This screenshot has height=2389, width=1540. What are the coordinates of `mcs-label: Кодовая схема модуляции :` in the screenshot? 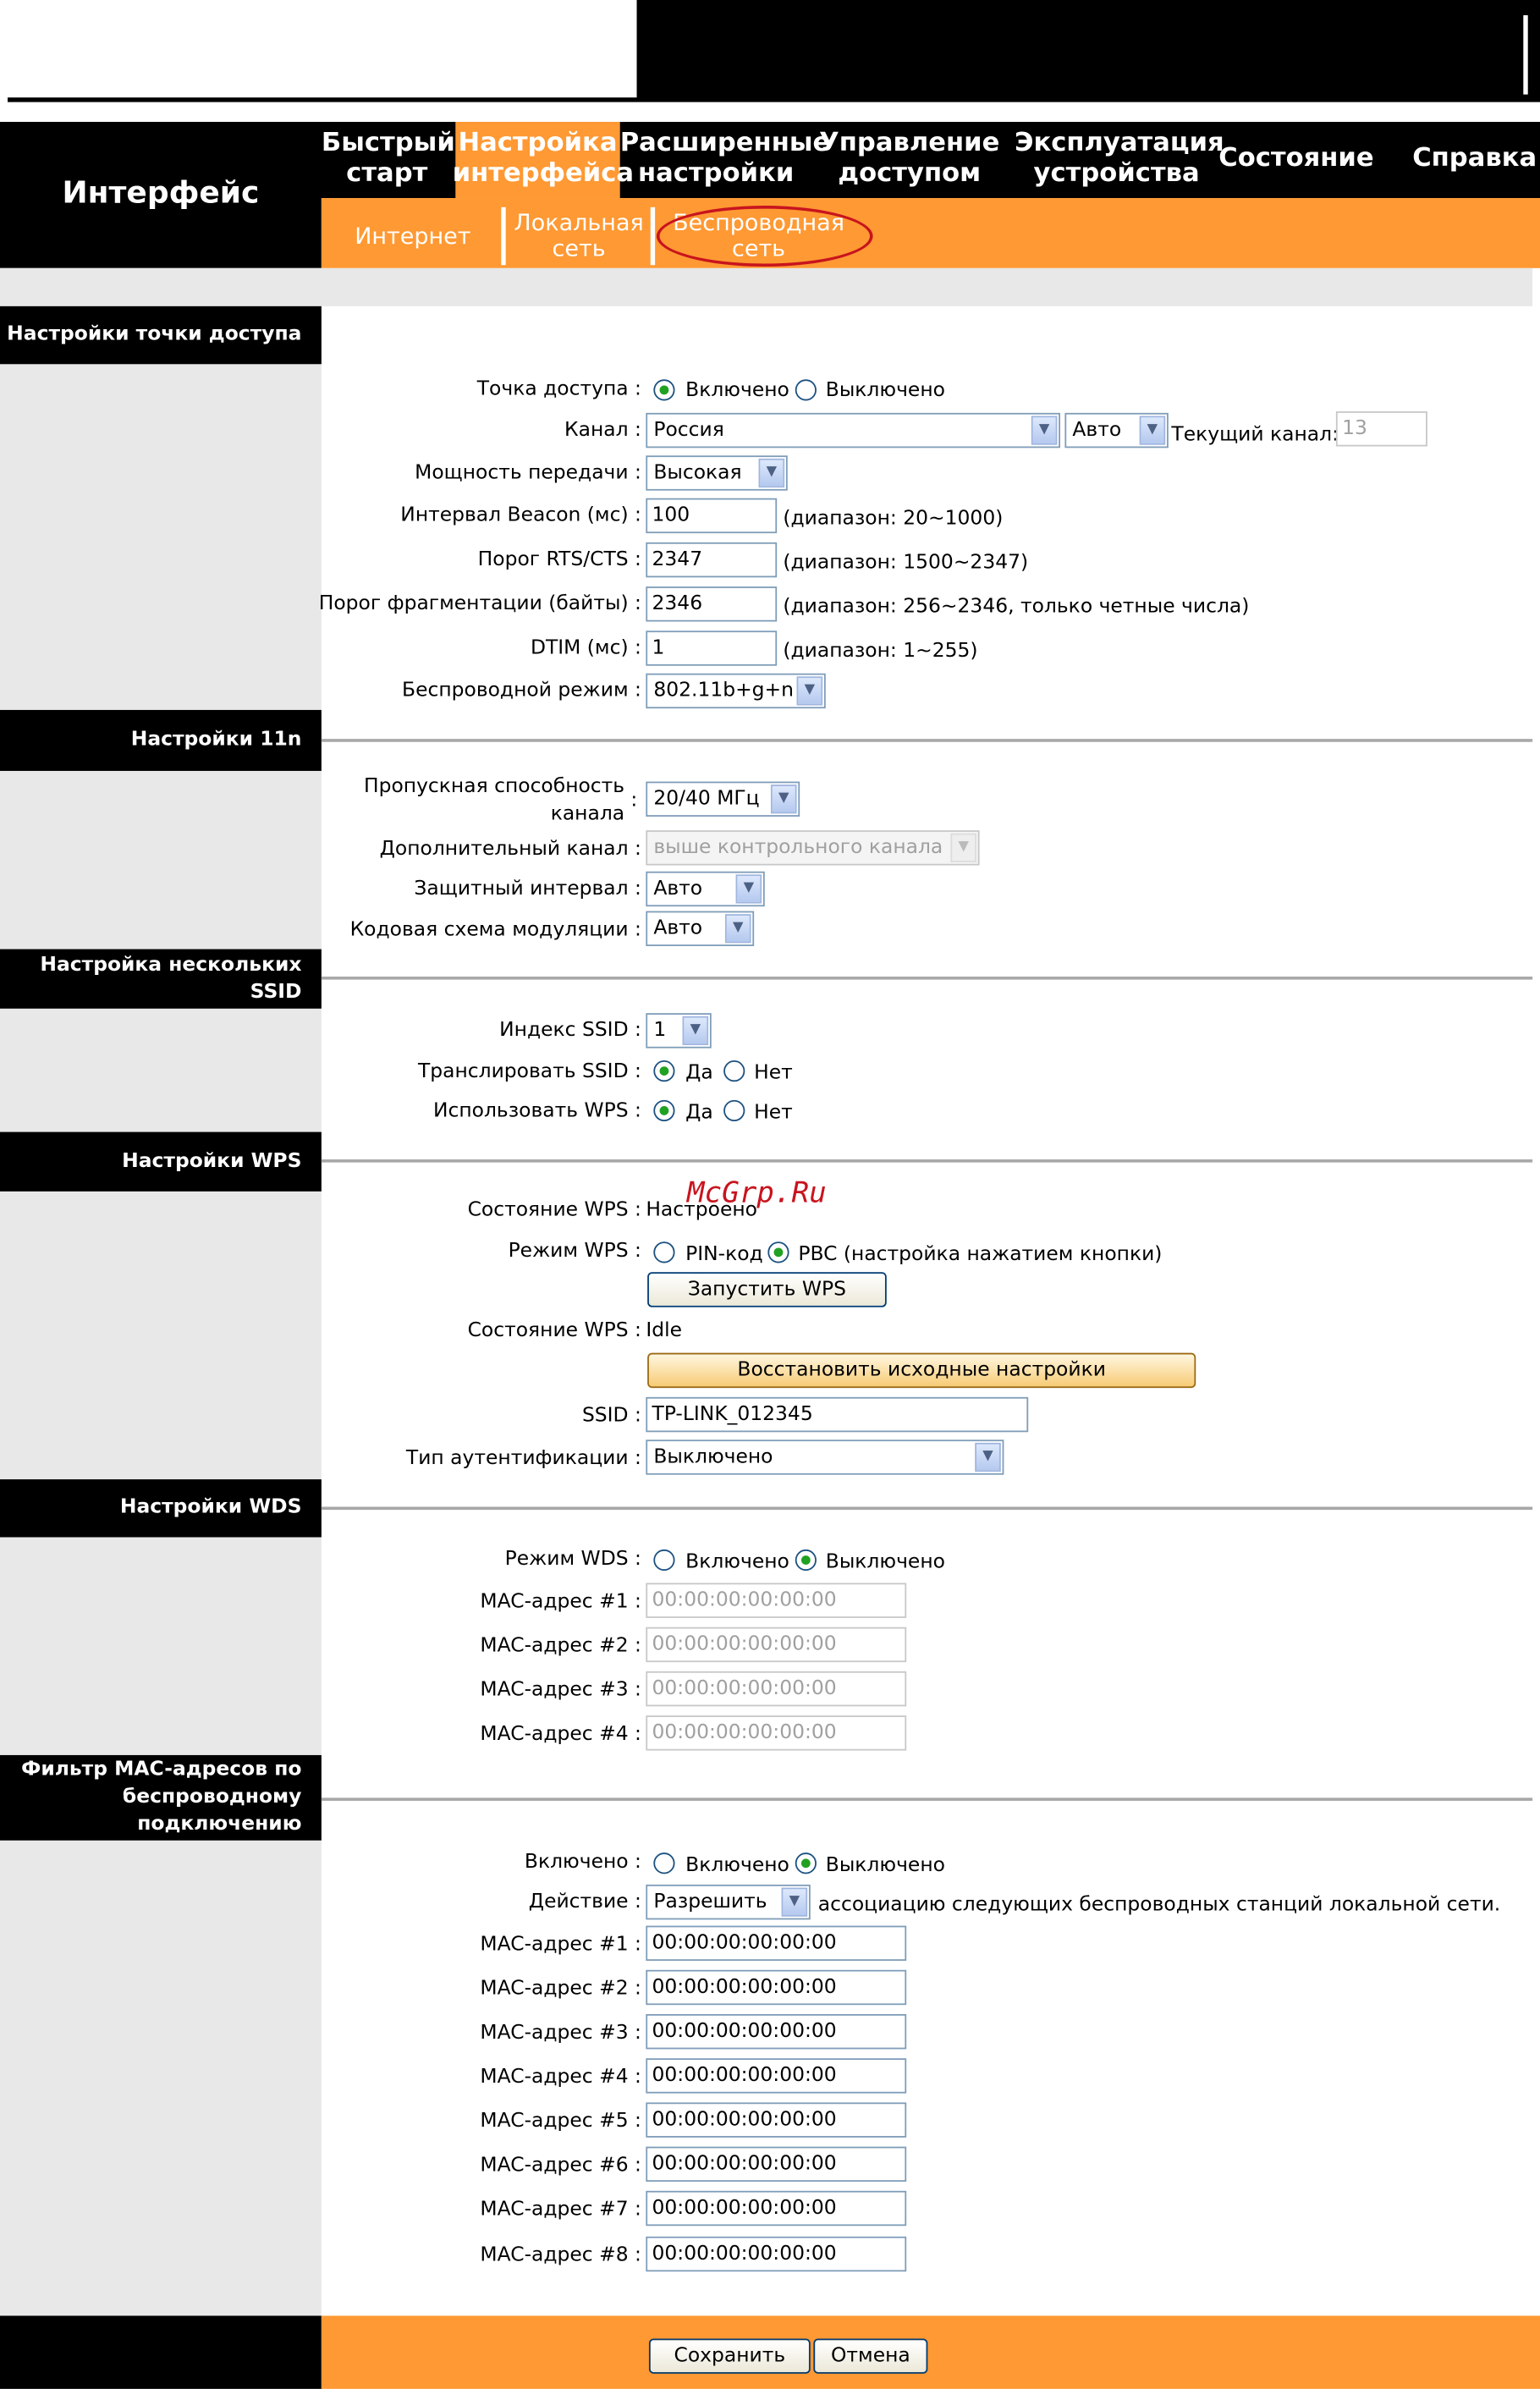 It's located at (495, 930).